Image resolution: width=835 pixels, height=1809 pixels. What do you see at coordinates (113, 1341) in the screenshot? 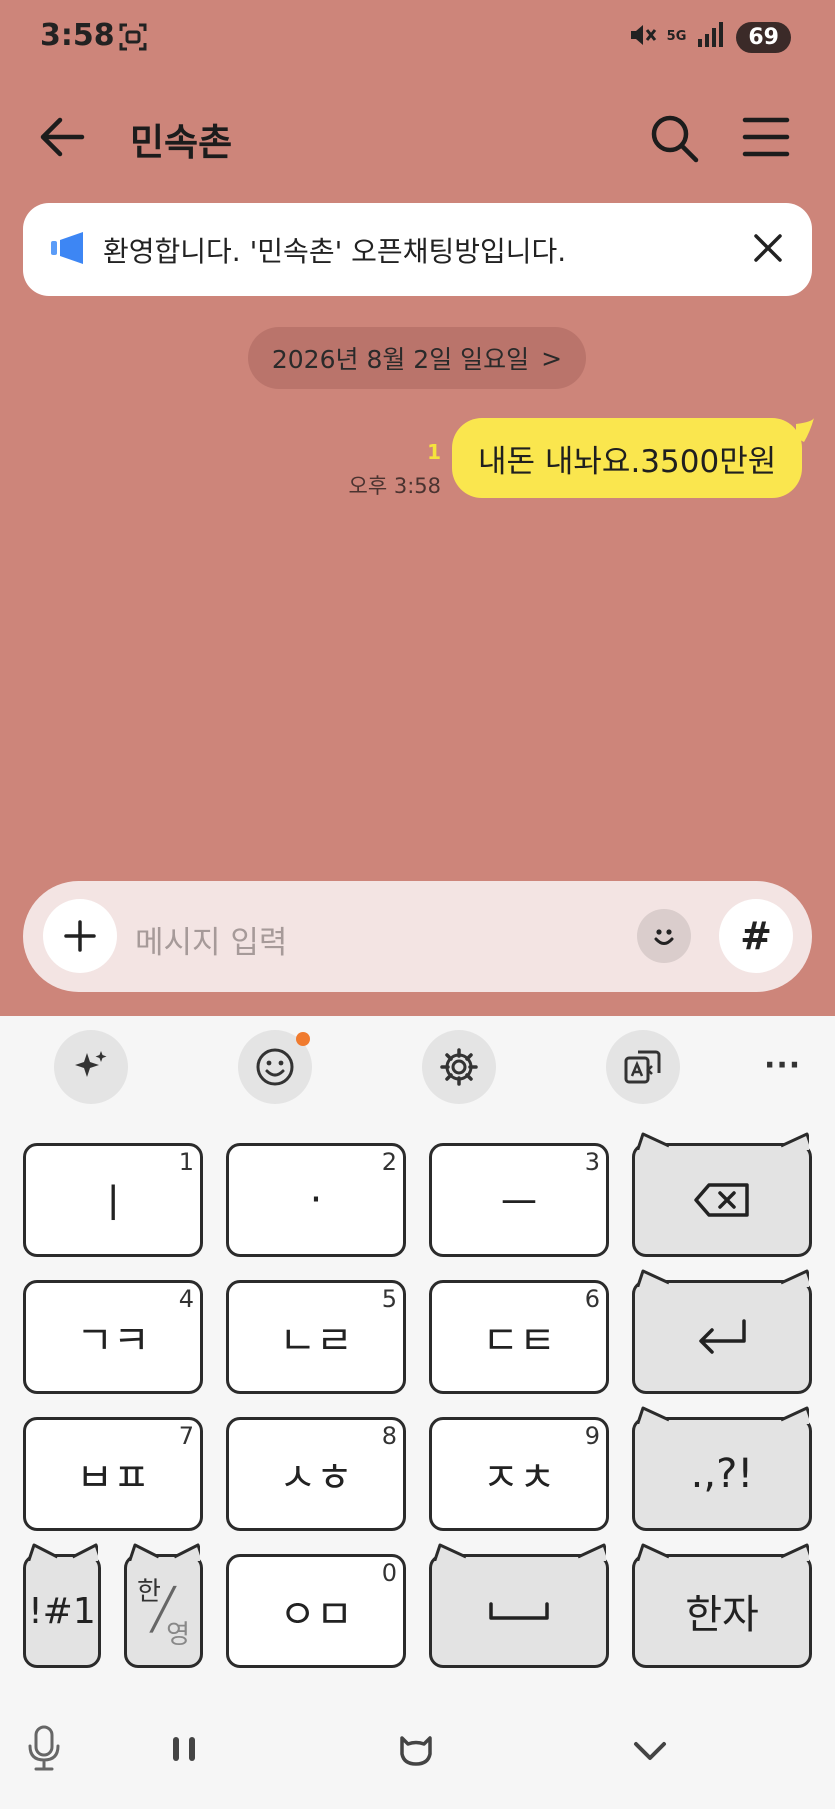
I see `key-label: ㄱㅋ` at bounding box center [113, 1341].